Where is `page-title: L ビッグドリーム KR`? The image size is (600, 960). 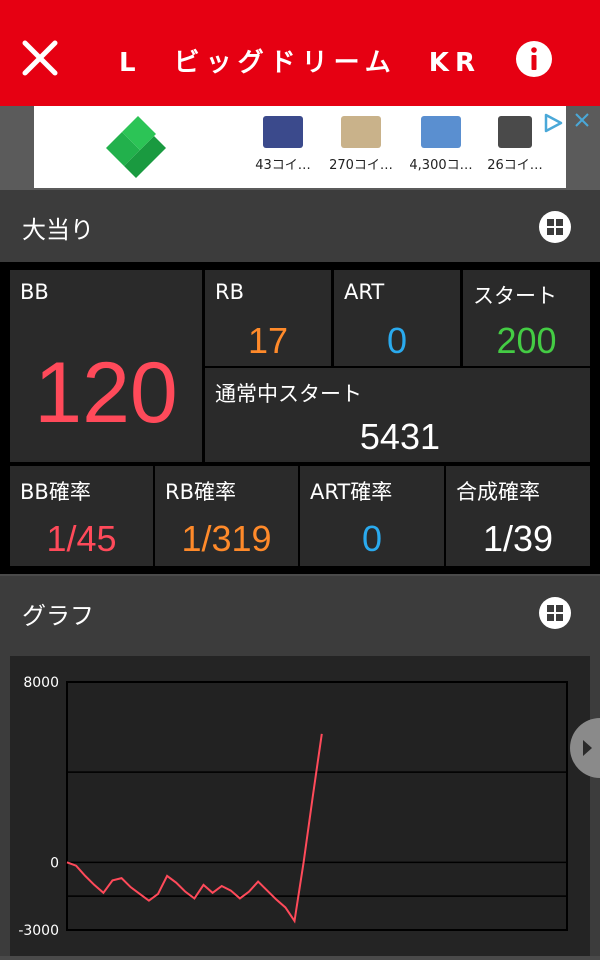 page-title: L ビッグドリーム KR is located at coordinates (300, 63).